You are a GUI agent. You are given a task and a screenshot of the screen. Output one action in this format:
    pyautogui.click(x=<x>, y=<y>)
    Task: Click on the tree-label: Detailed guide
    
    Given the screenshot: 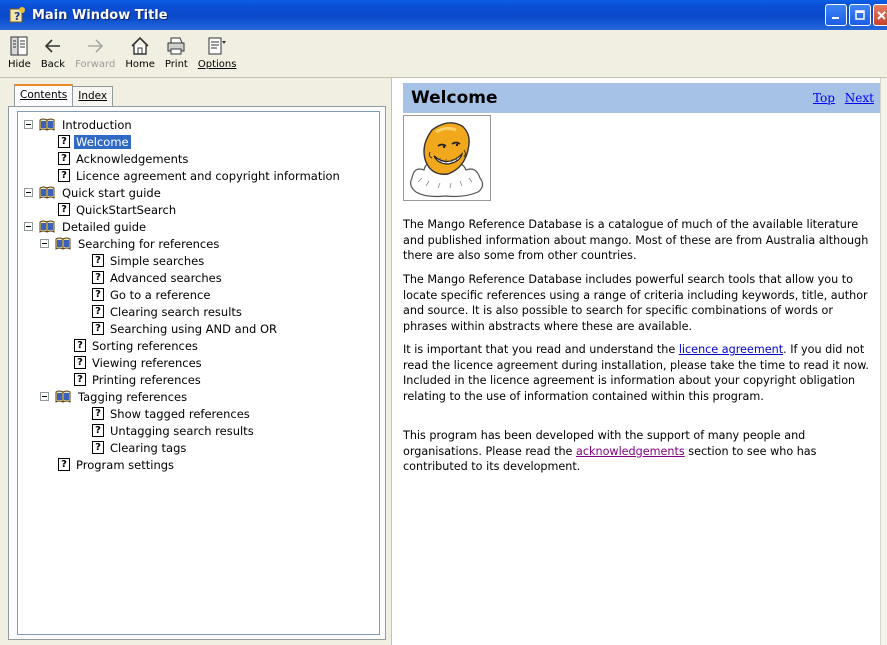 What is the action you would take?
    pyautogui.click(x=104, y=226)
    